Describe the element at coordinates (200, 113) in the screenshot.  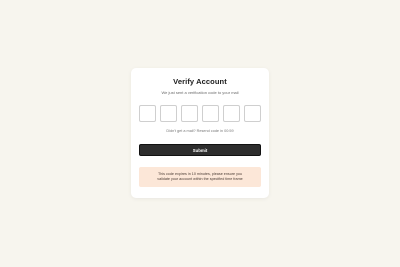
I see `verification-code-inputs` at that location.